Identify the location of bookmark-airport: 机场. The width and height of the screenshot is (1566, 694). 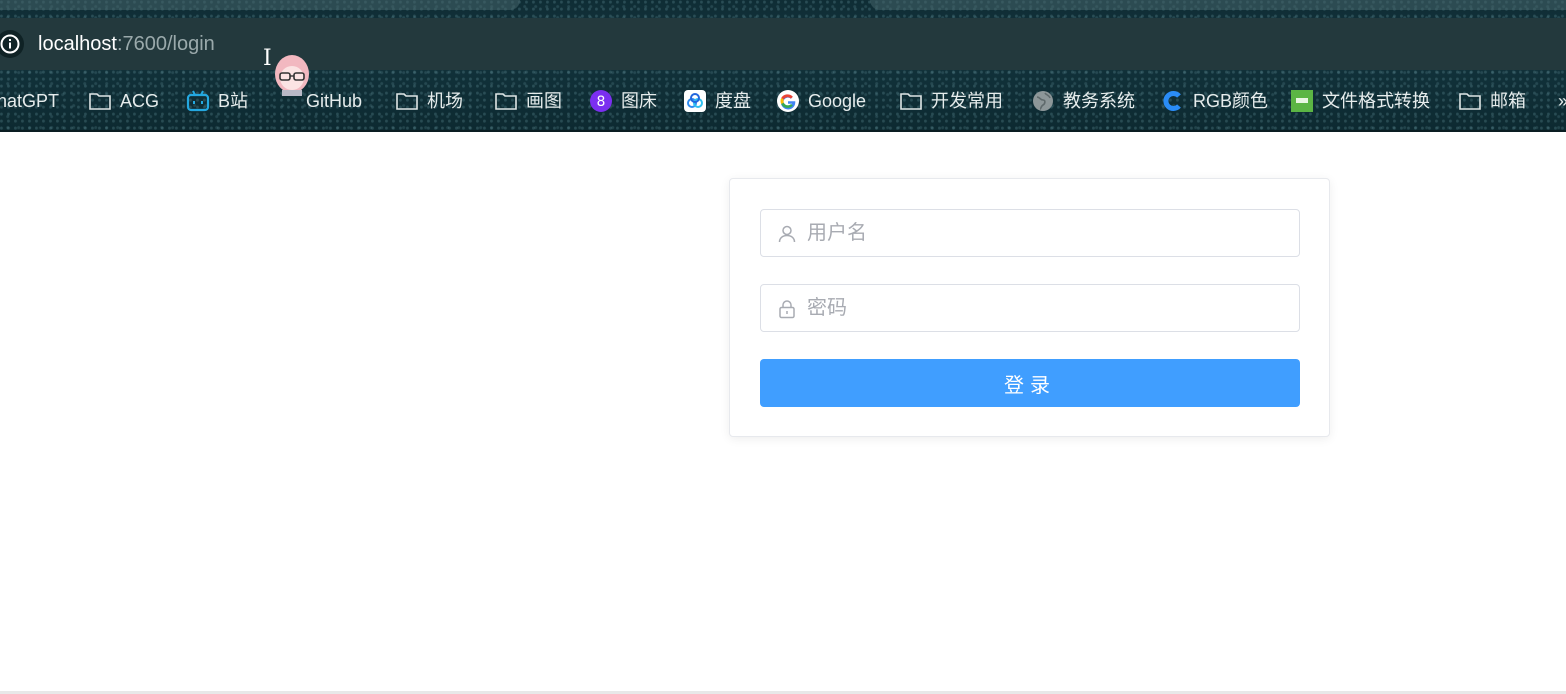
(429, 101).